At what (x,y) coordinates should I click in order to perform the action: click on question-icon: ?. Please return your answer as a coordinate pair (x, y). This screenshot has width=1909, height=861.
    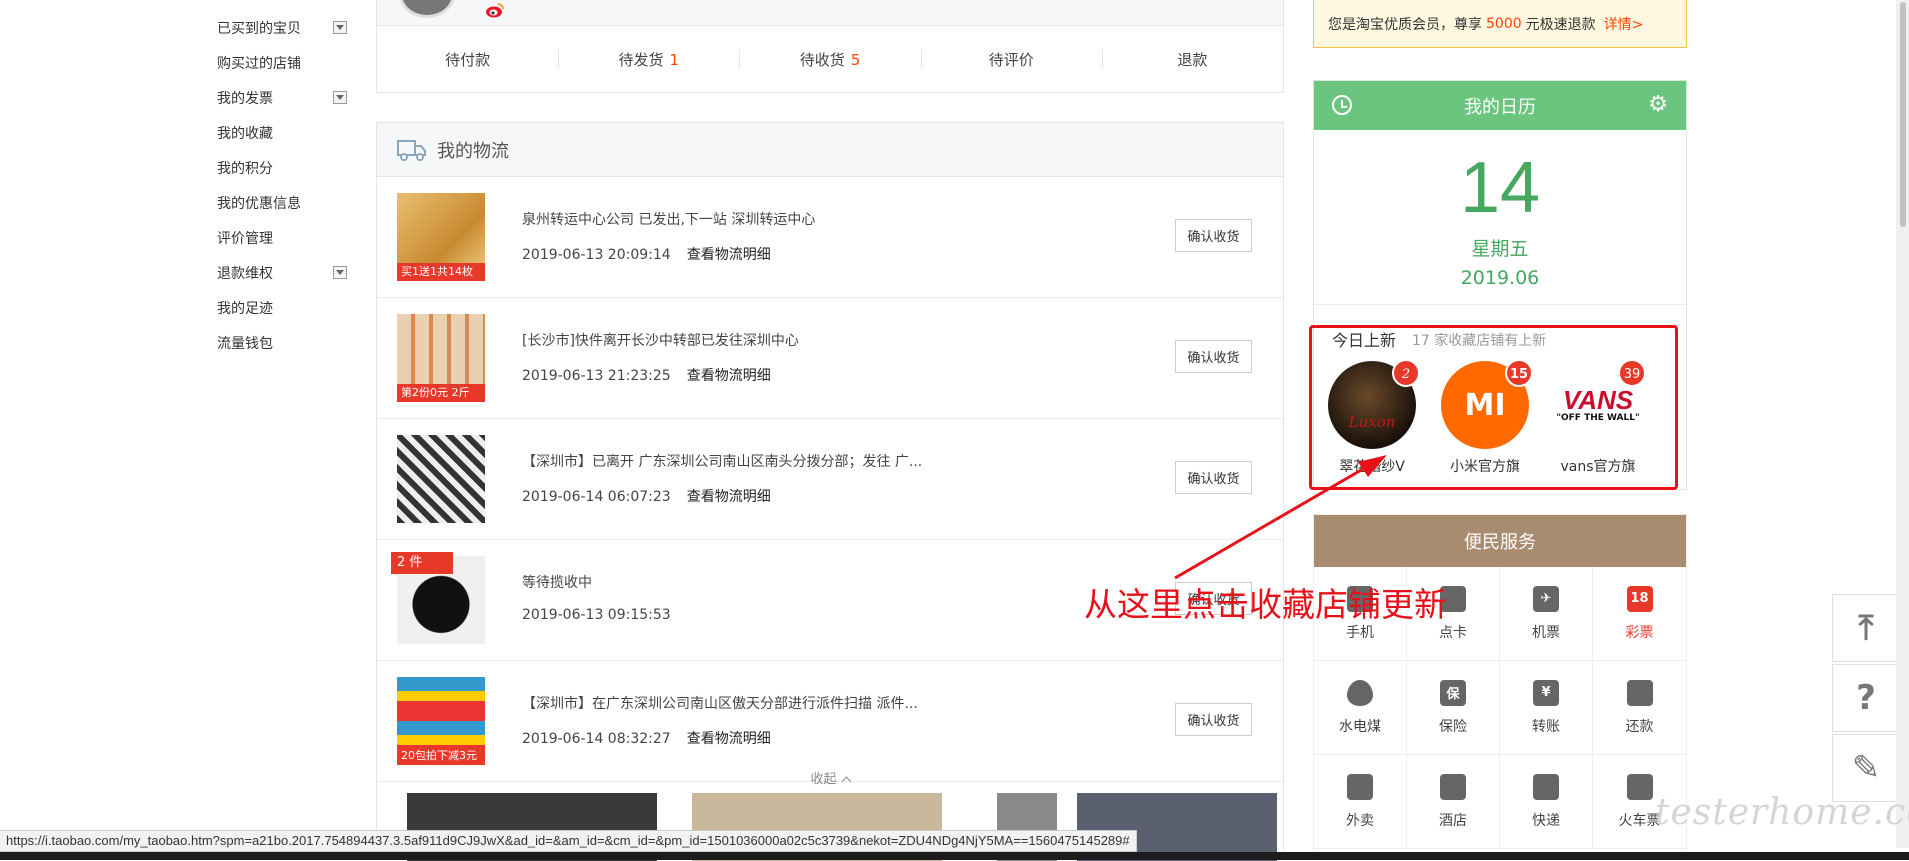
    Looking at the image, I should click on (1866, 698).